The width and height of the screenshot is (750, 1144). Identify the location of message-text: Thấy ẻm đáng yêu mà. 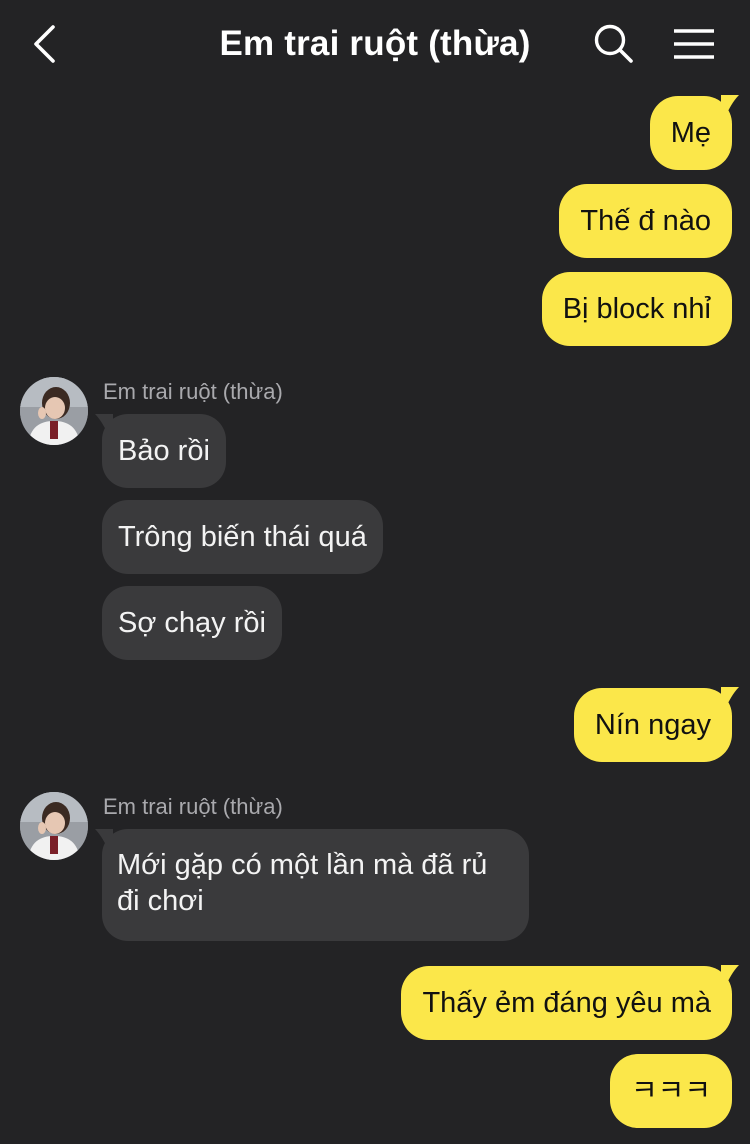
(566, 1003).